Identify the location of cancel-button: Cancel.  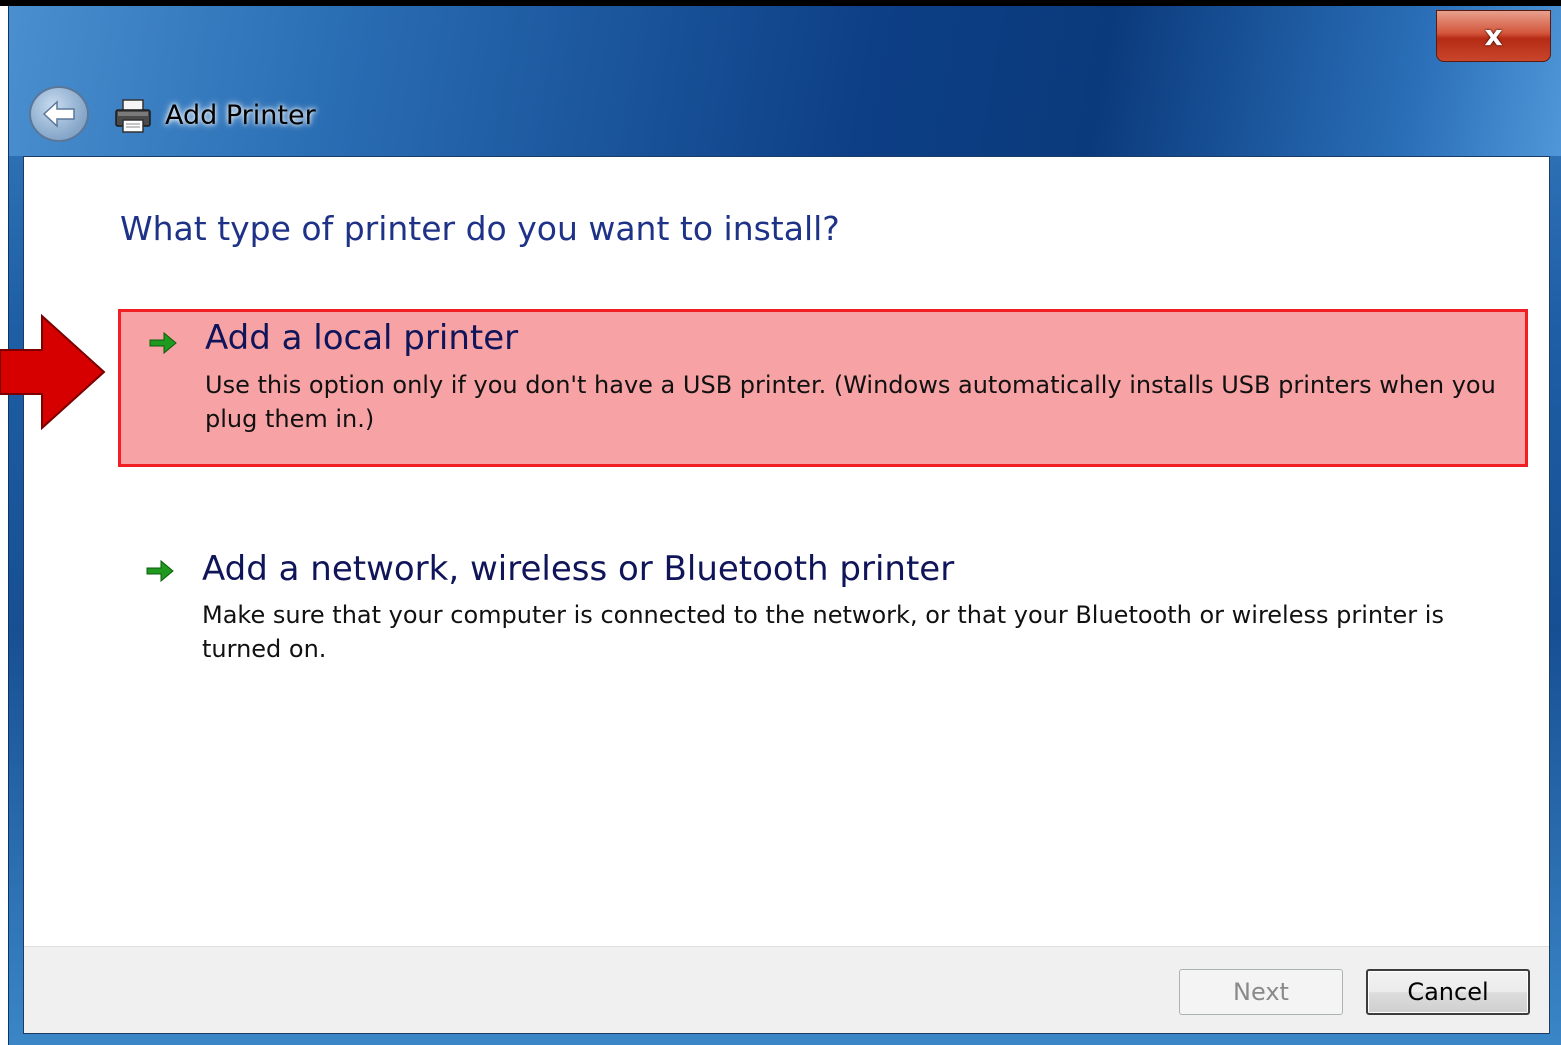
(1448, 992).